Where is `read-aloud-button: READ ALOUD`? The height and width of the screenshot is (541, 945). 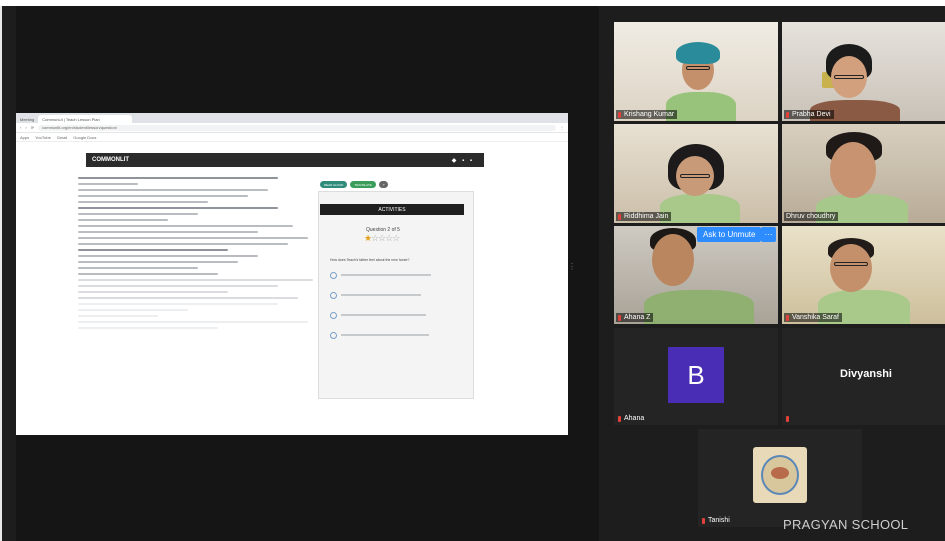 read-aloud-button: READ ALOUD is located at coordinates (334, 184).